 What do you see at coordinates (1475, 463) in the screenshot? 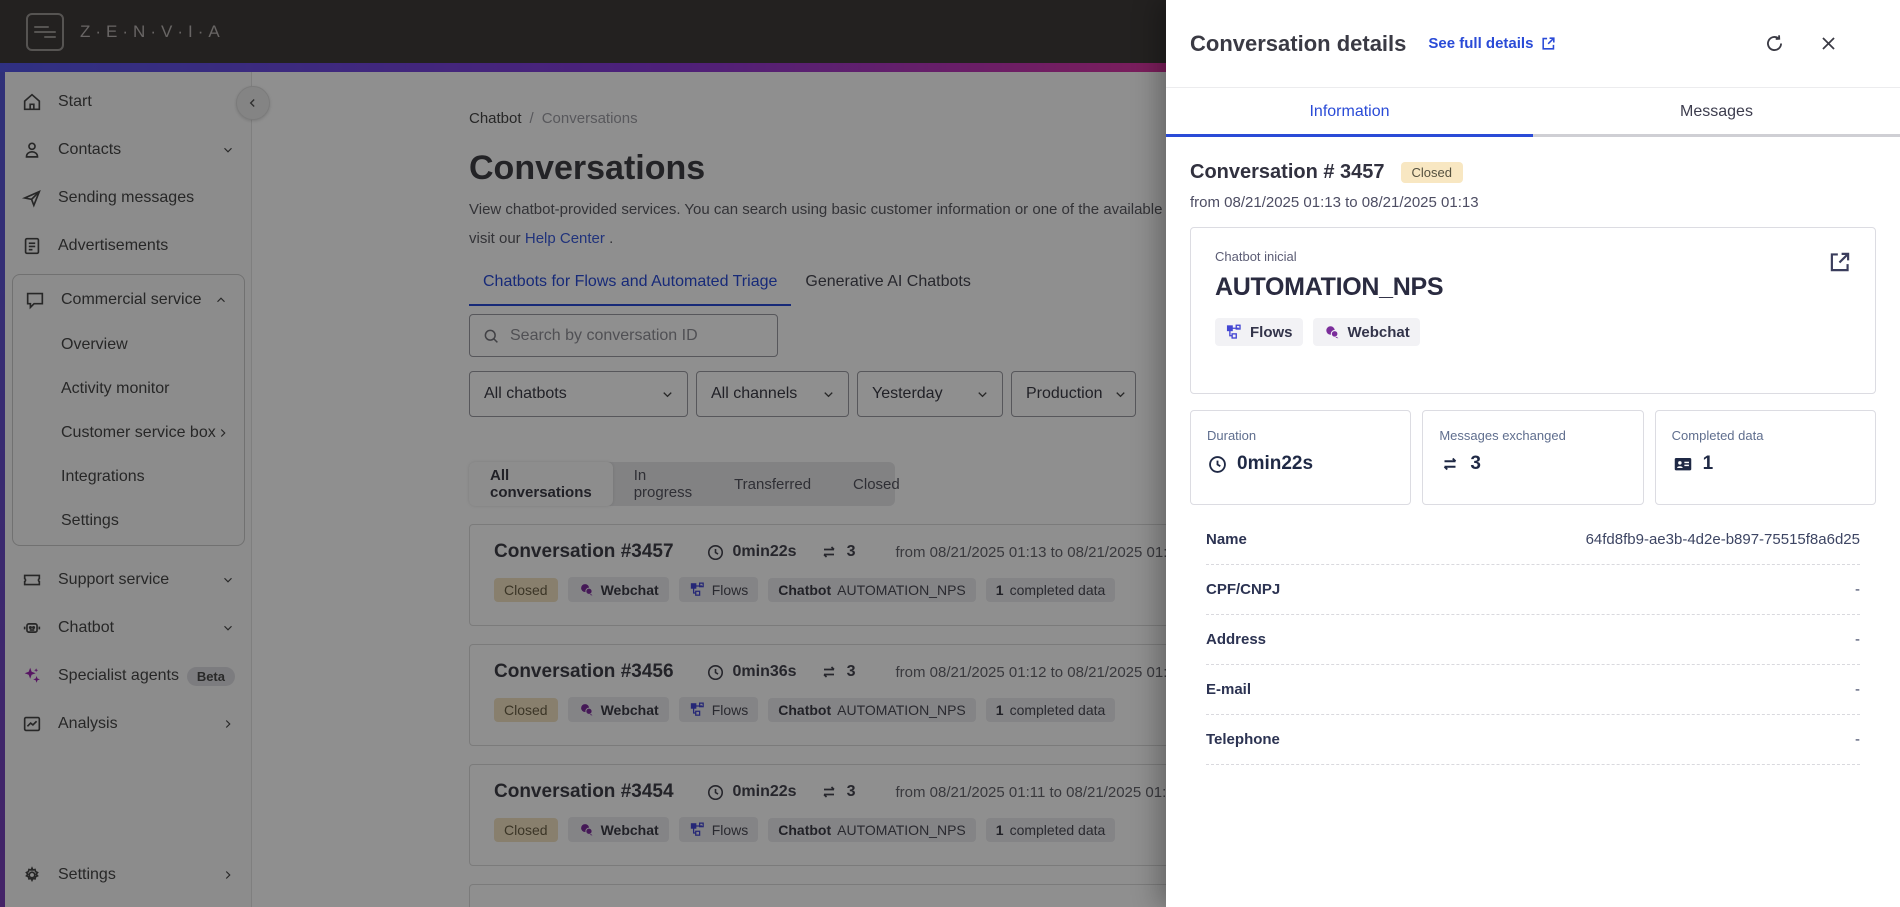
I see `stat-value: 3` at bounding box center [1475, 463].